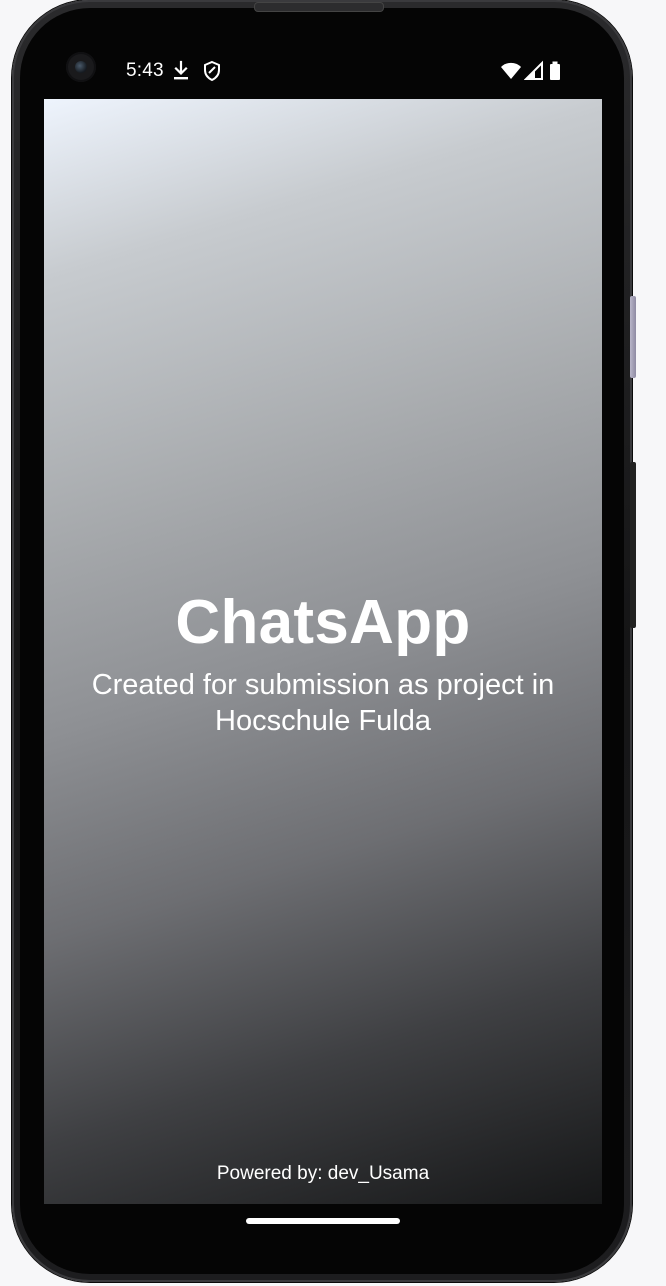 The width and height of the screenshot is (666, 1286). What do you see at coordinates (511, 70) in the screenshot?
I see `wifi-icon` at bounding box center [511, 70].